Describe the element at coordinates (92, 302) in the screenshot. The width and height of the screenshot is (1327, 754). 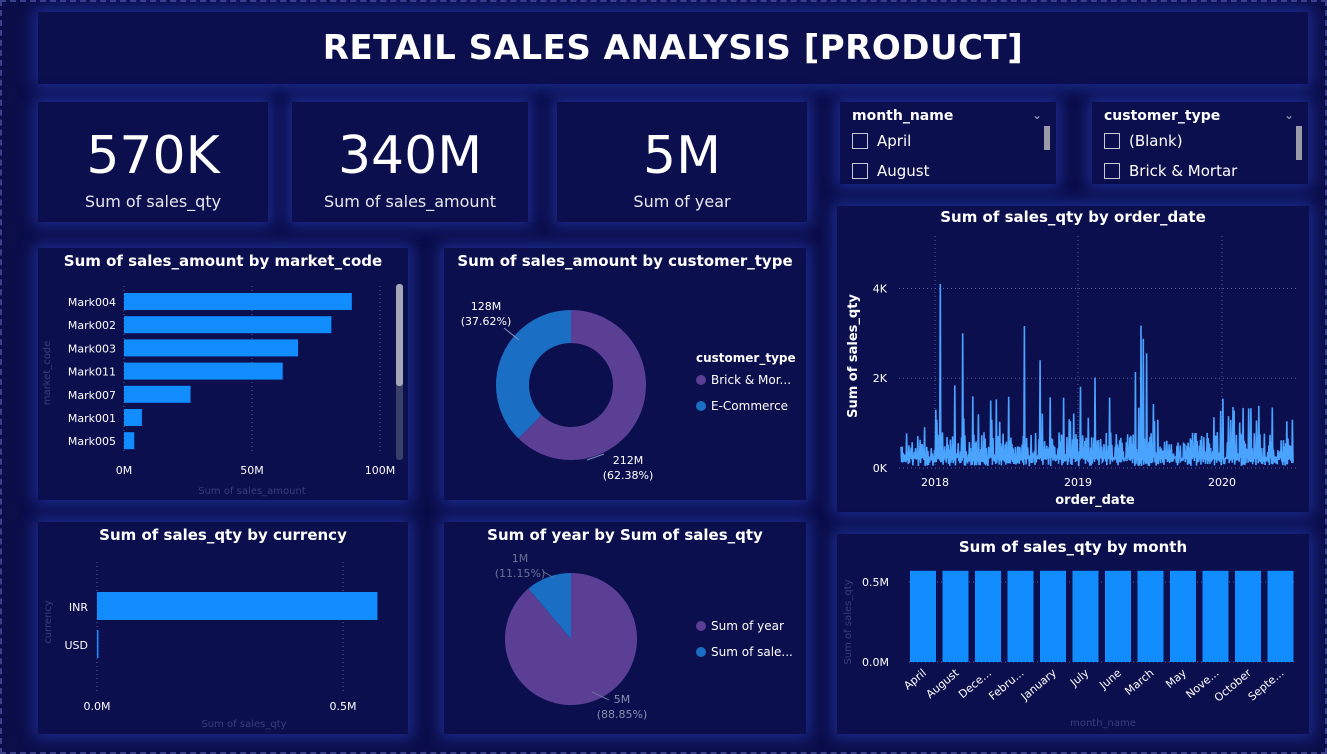
I see `category-label: Mark004` at that location.